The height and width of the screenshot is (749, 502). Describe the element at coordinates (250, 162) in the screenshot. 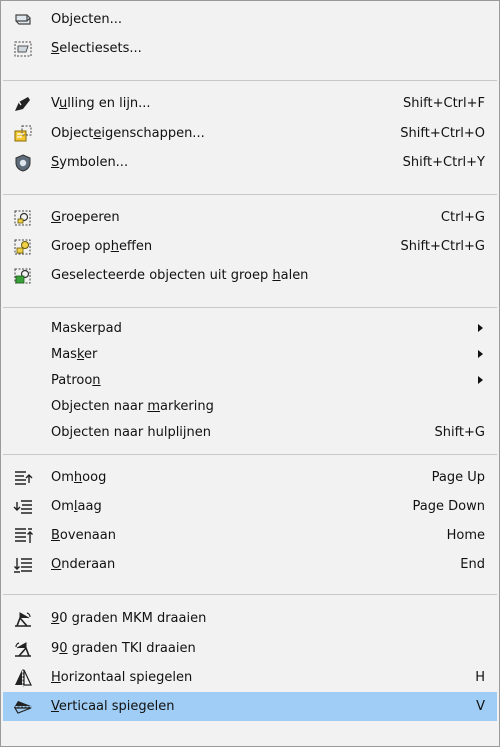

I see `menu-item-symbols: Symbolen... Shift+Ctrl+Y` at that location.